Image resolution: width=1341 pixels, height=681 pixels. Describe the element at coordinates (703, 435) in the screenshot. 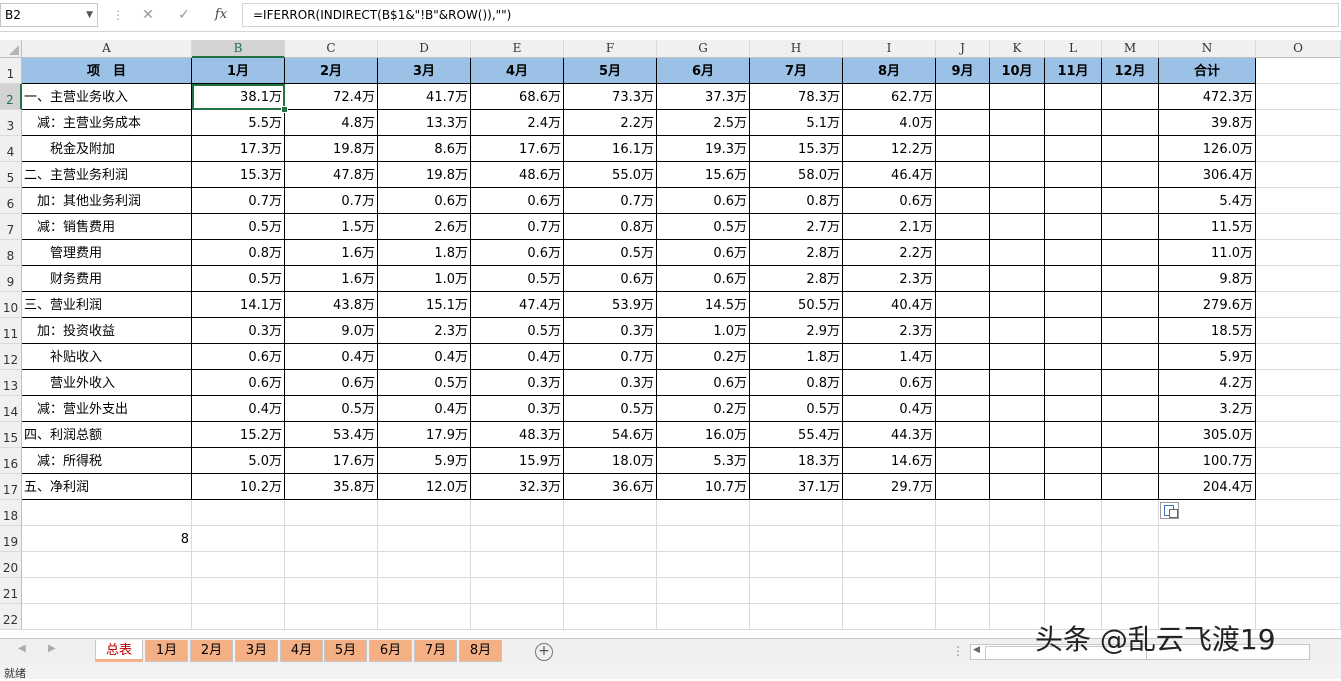

I see `value-cell: 16.0万` at that location.